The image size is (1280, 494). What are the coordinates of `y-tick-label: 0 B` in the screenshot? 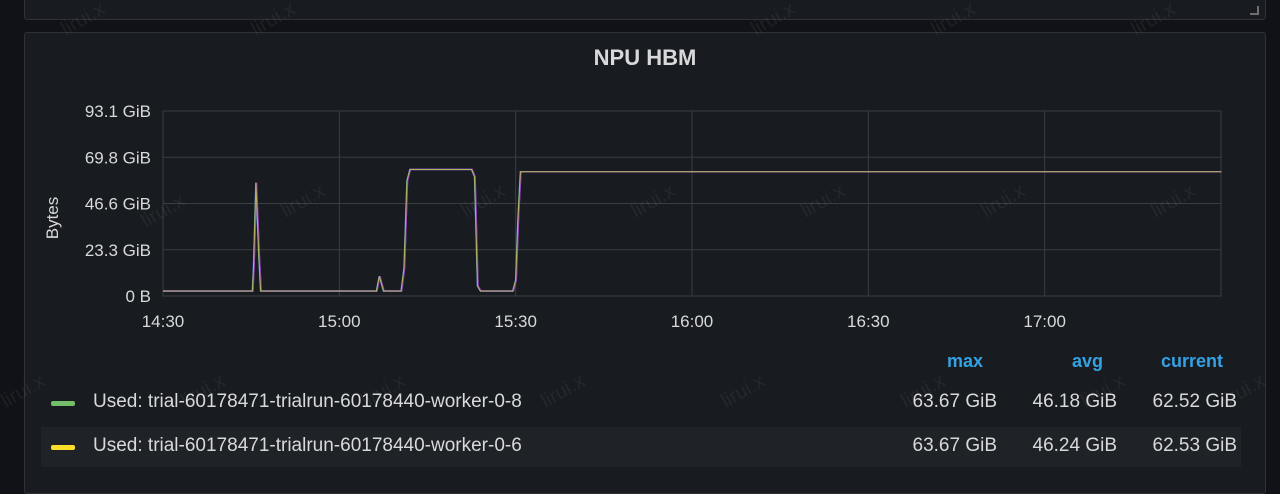 It's located at (138, 296).